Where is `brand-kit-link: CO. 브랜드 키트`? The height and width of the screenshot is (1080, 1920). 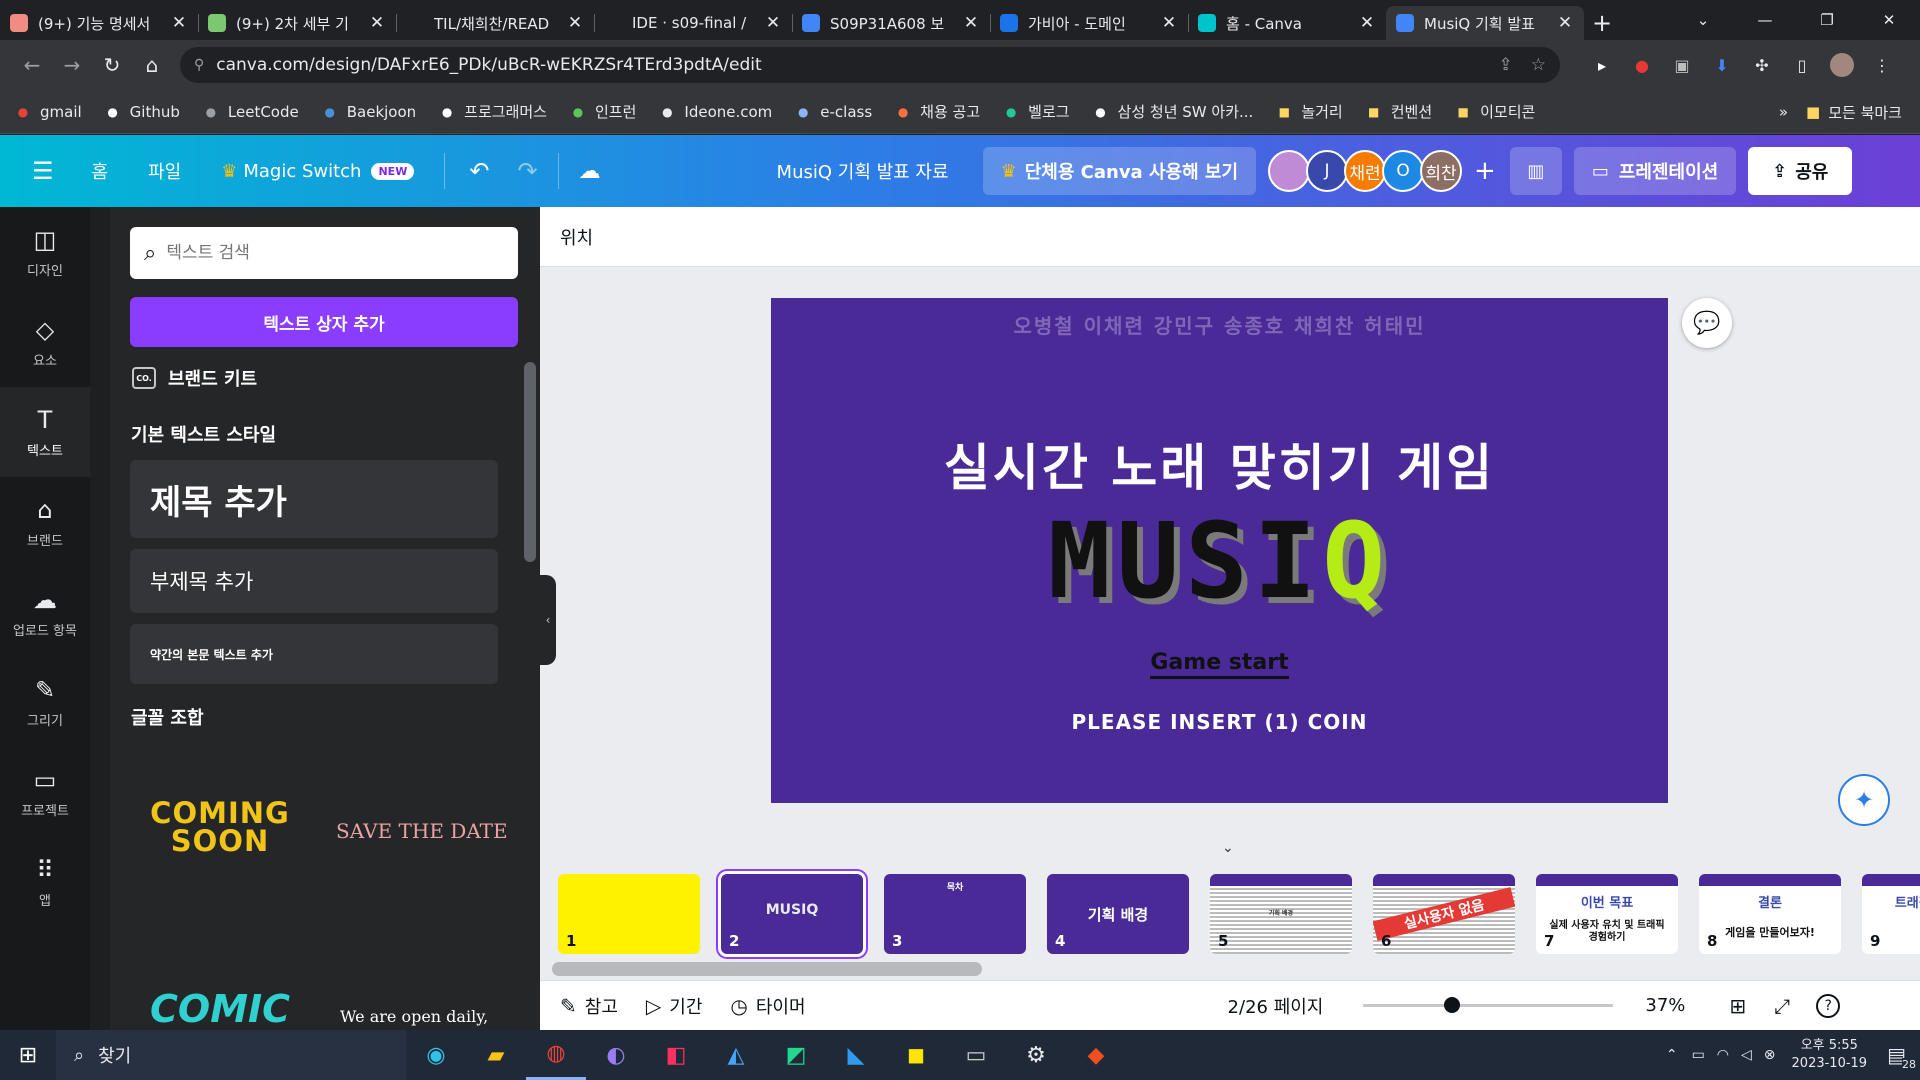 brand-kit-link: CO. 브랜드 키트 is located at coordinates (194, 378).